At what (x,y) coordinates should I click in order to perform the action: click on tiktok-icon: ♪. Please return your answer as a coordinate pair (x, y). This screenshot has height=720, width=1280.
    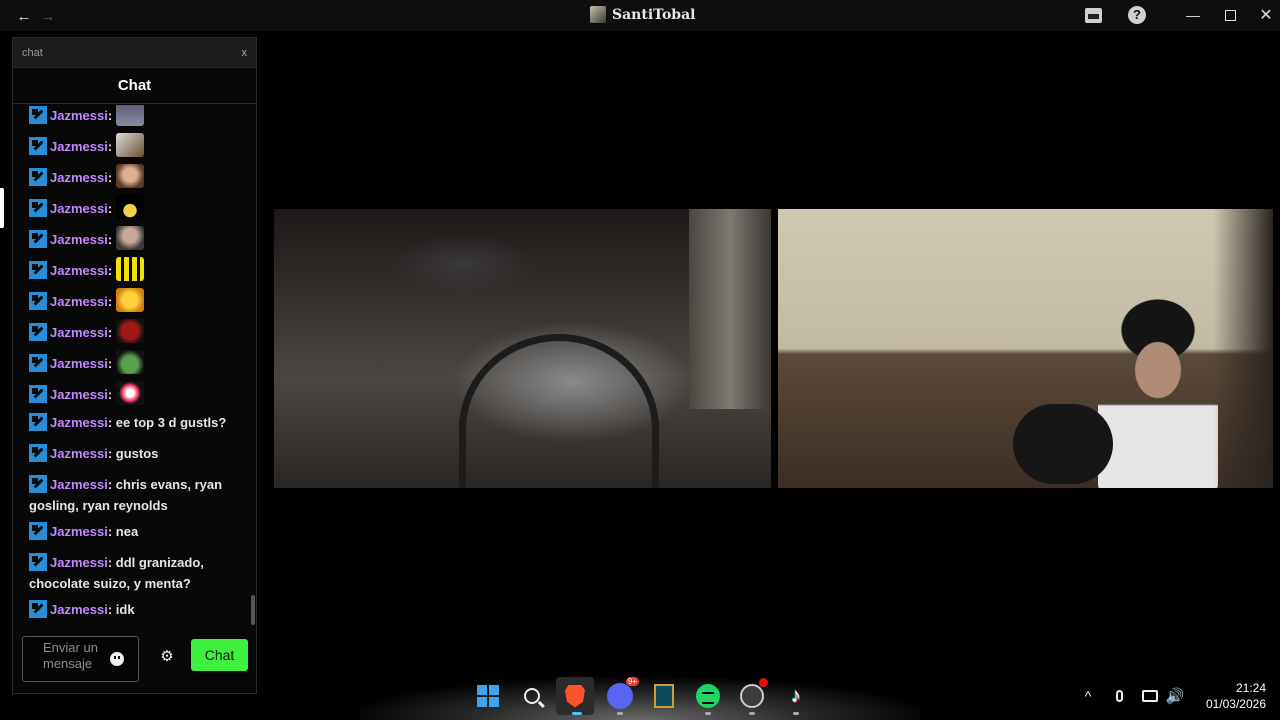
    Looking at the image, I should click on (796, 696).